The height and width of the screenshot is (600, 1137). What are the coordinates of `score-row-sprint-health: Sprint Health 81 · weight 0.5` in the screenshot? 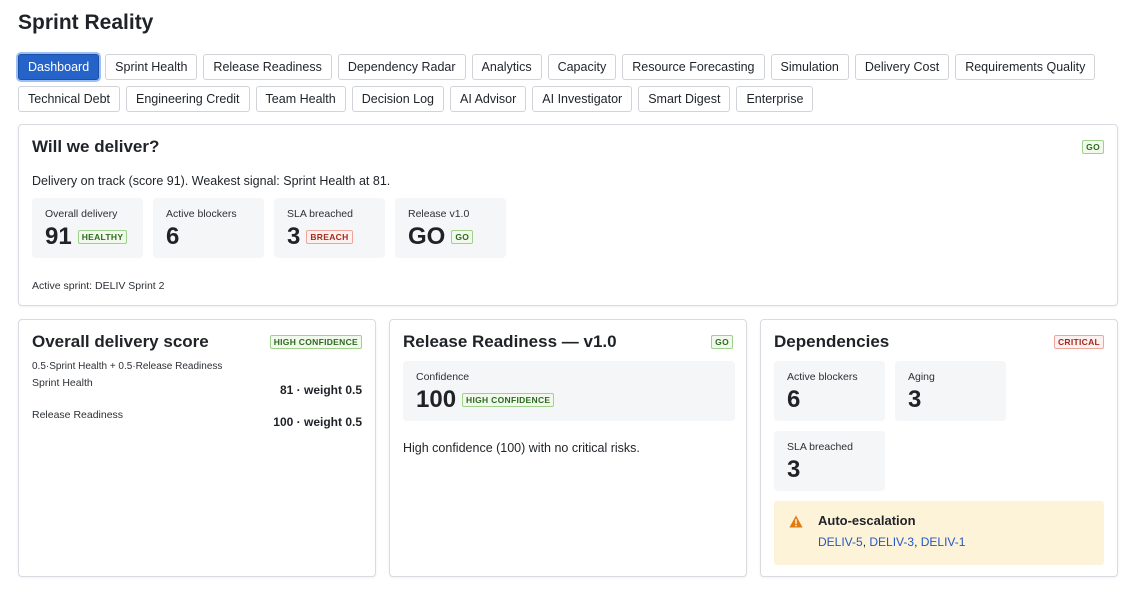 It's located at (197, 387).